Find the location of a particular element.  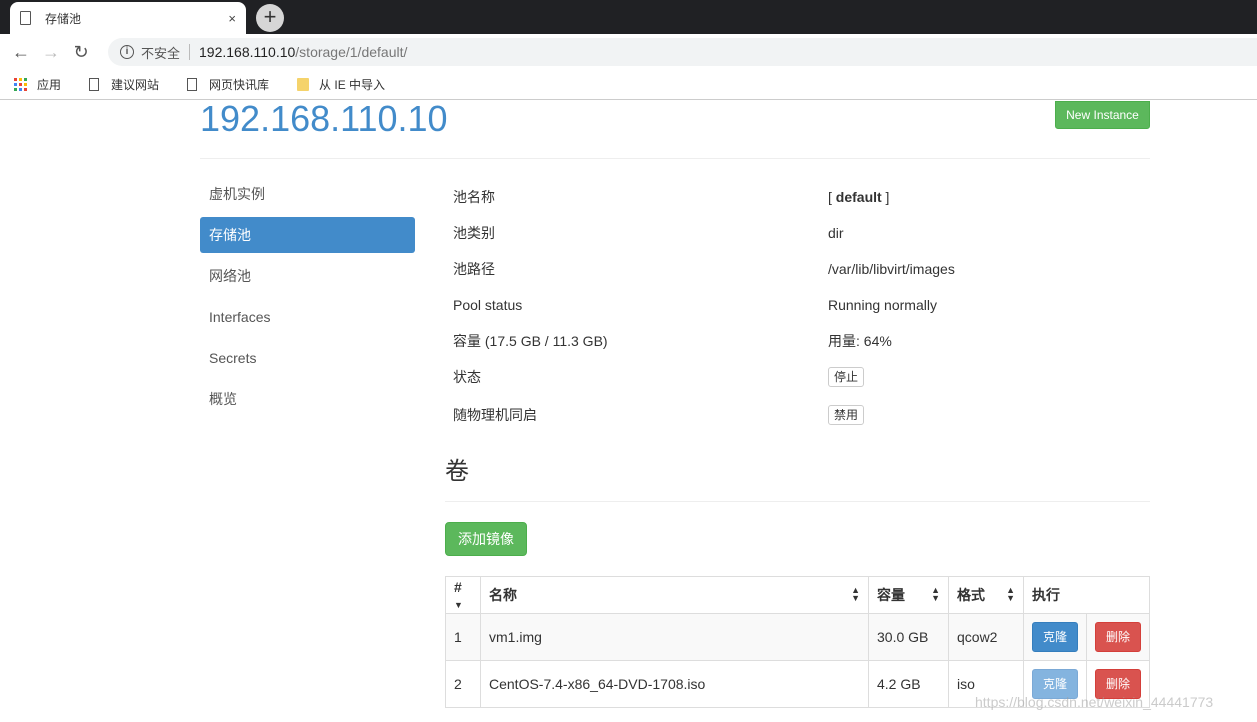

url-host: 192.168.110.10 is located at coordinates (247, 52).